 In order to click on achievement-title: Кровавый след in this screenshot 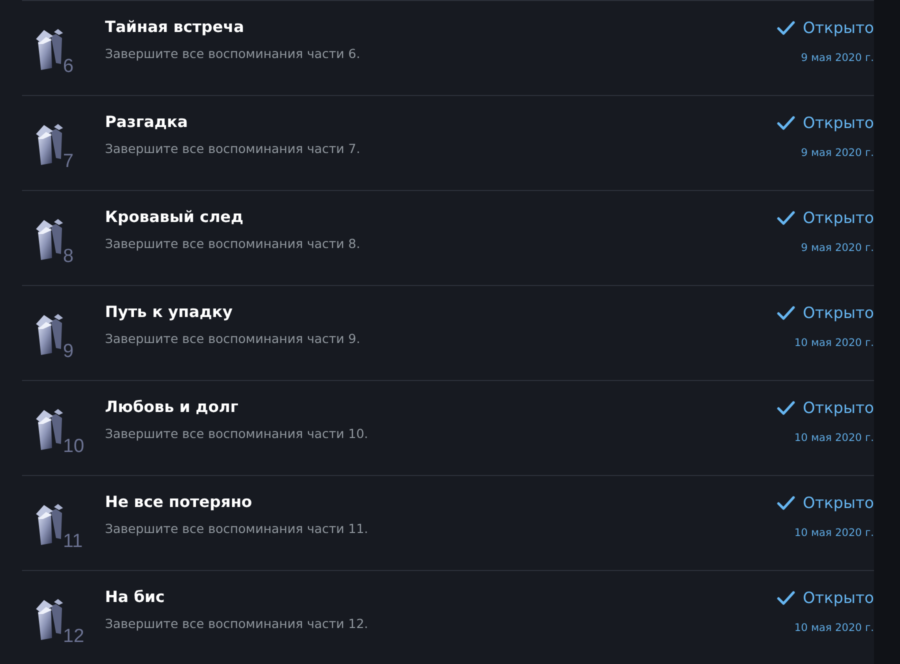, I will do `click(174, 217)`.